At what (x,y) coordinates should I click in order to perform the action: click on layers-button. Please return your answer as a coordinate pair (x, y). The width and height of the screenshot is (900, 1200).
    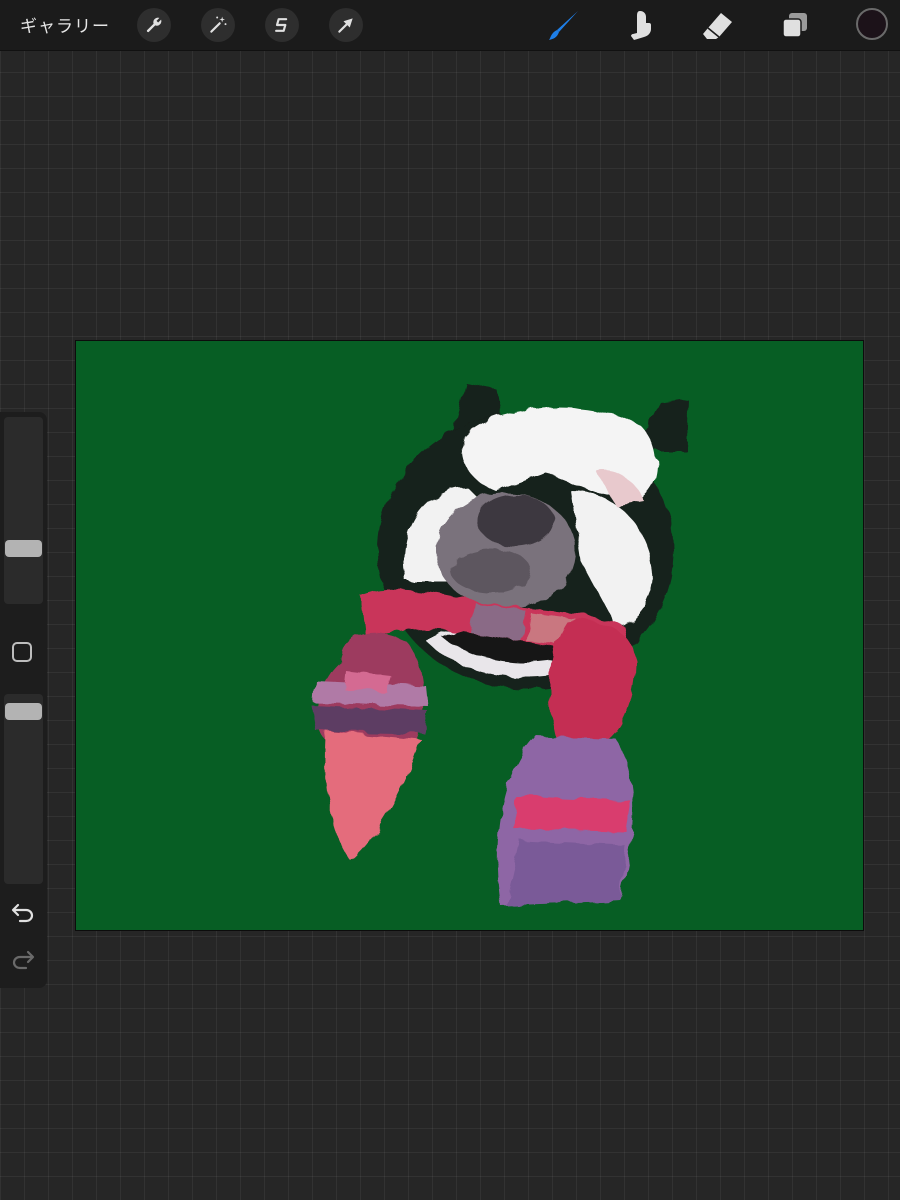
    Looking at the image, I should click on (795, 25).